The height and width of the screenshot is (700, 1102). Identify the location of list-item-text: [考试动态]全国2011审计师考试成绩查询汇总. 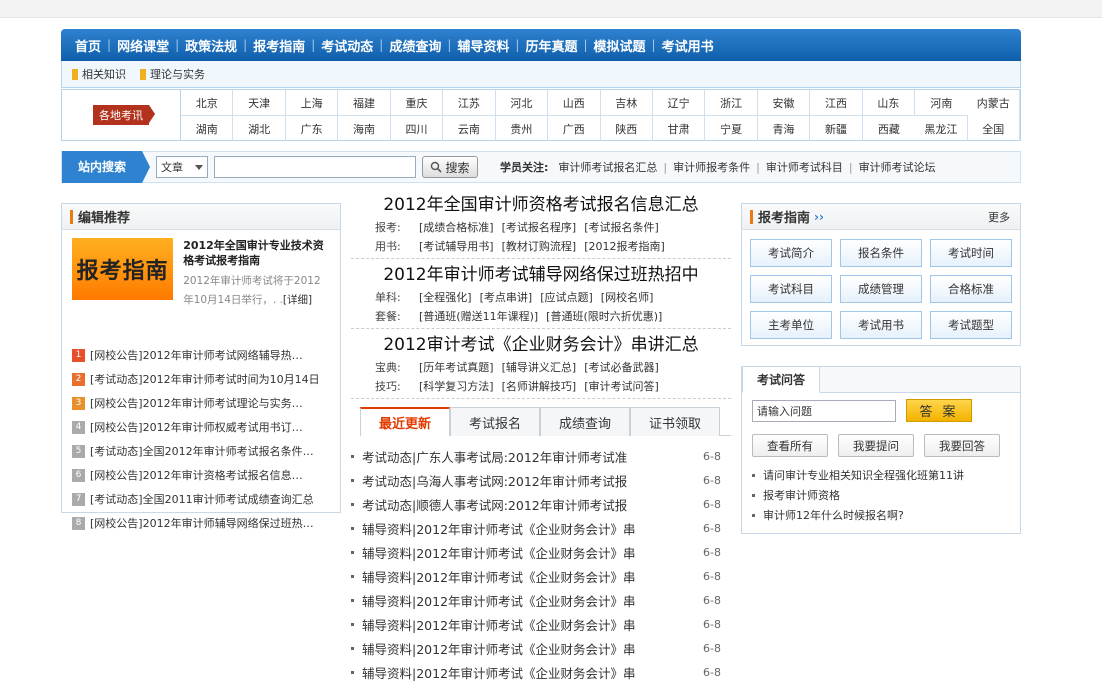
(202, 499).